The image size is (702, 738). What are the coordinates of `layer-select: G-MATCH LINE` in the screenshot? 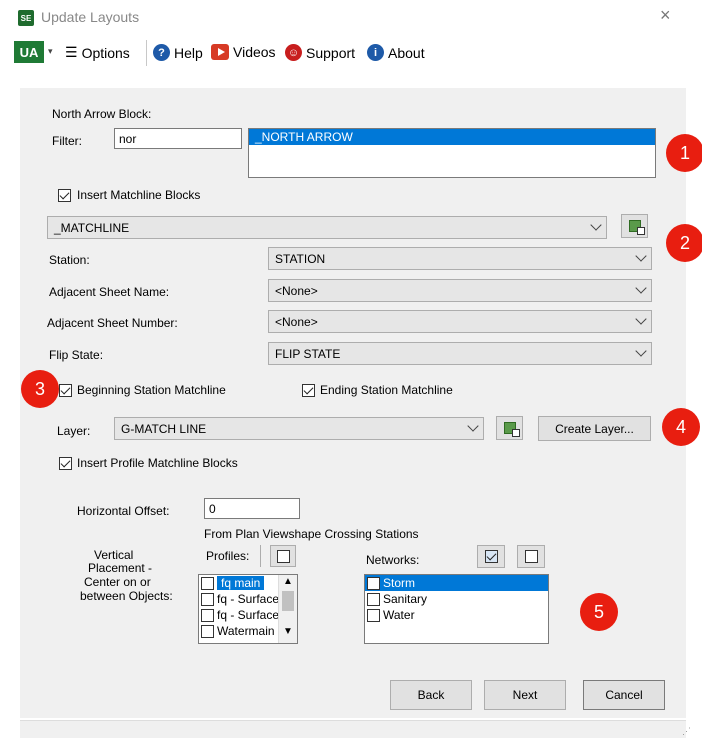 It's located at (299, 428).